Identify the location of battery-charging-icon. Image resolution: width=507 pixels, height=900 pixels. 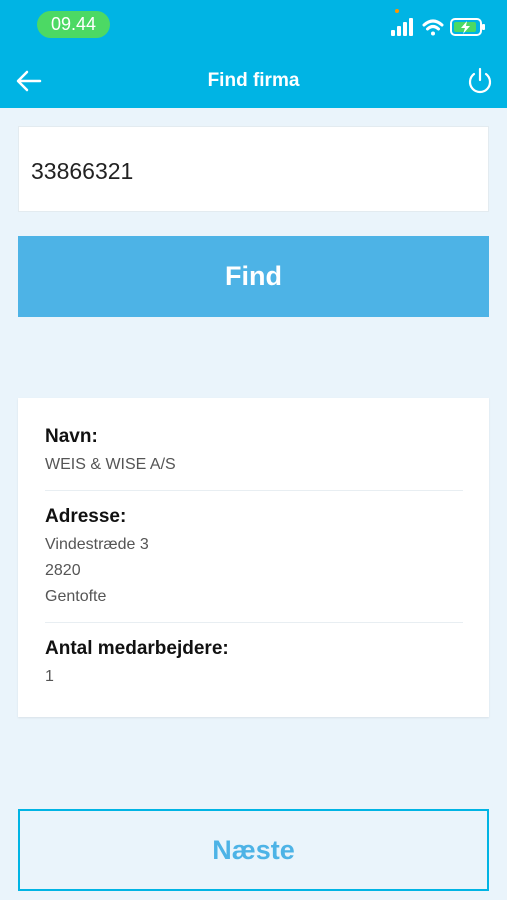
(467, 27).